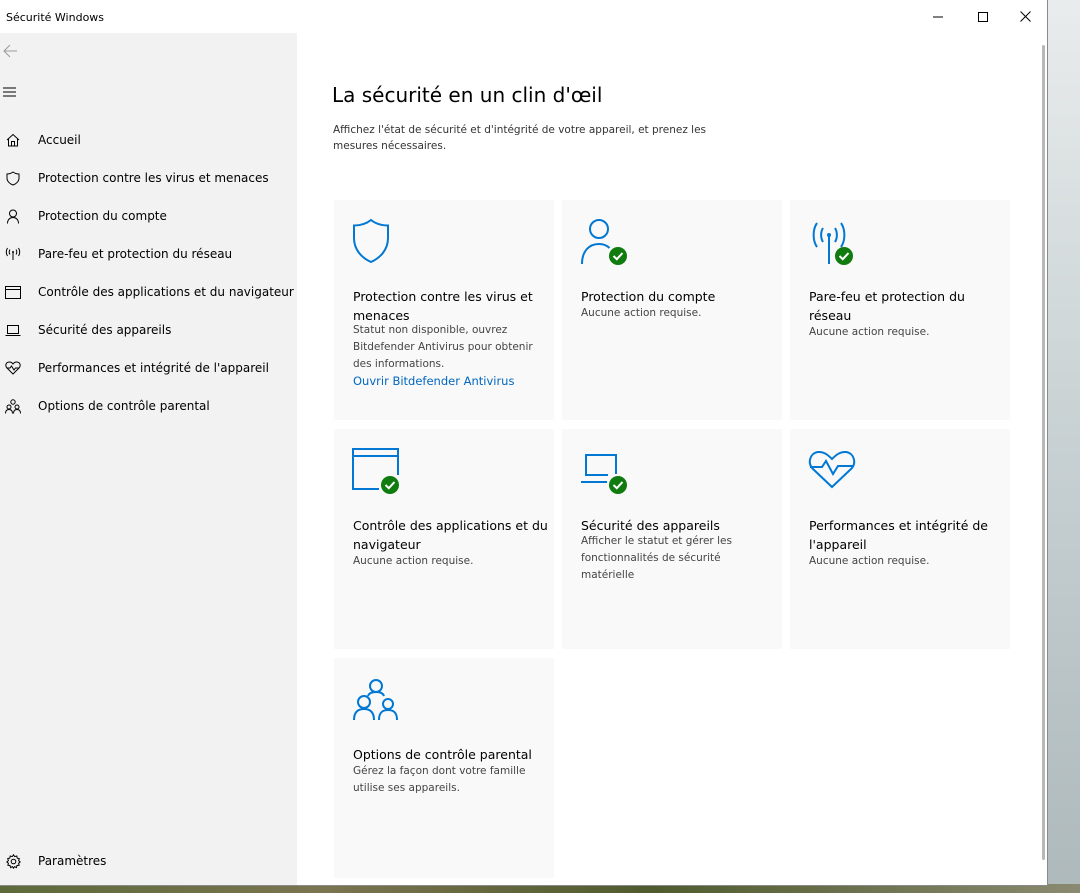 Image resolution: width=1080 pixels, height=893 pixels. I want to click on back-arrow-icon, so click(10, 51).